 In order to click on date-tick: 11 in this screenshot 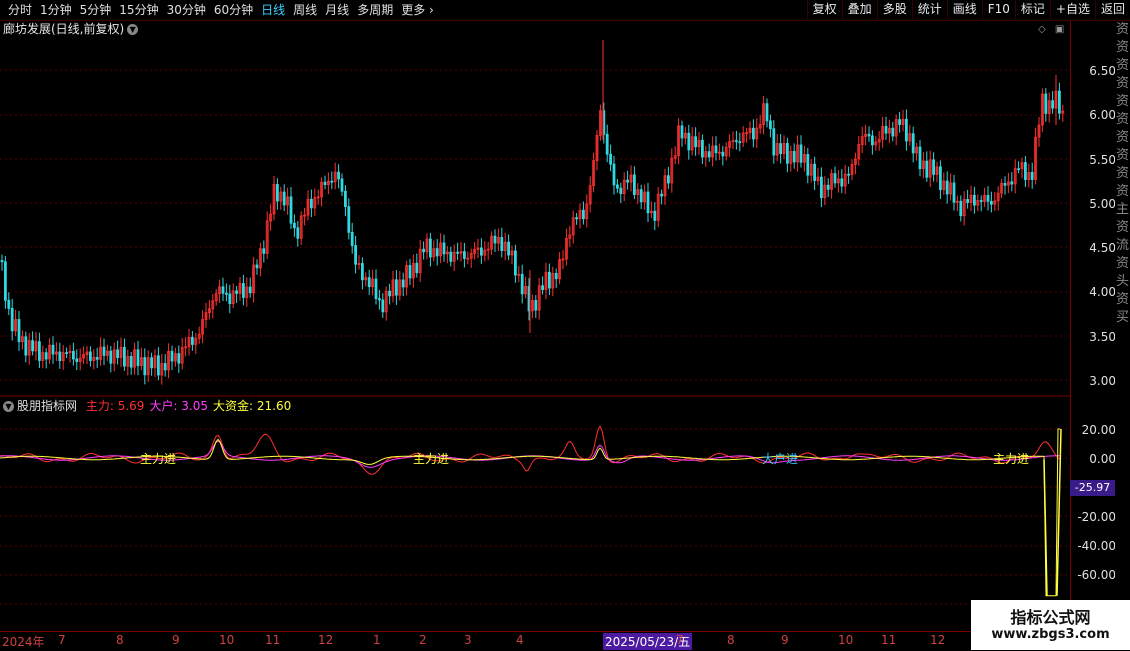, I will do `click(889, 640)`.